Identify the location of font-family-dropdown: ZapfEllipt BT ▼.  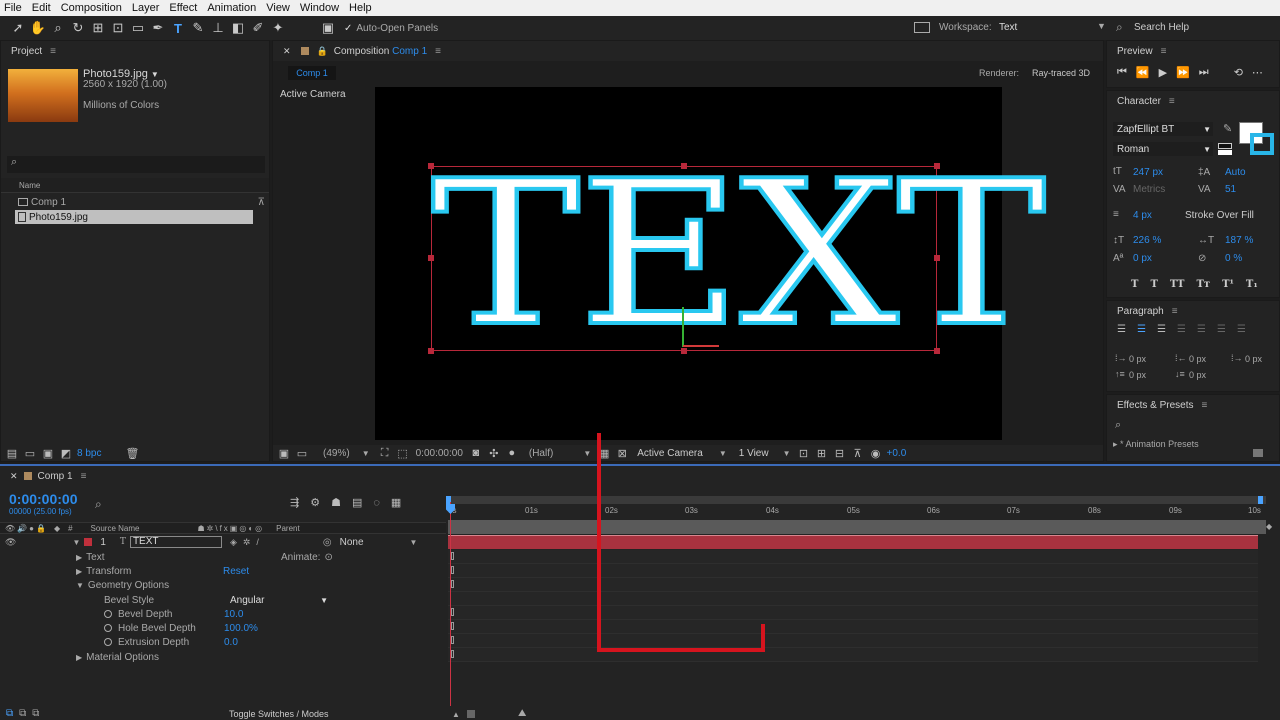
(1163, 129).